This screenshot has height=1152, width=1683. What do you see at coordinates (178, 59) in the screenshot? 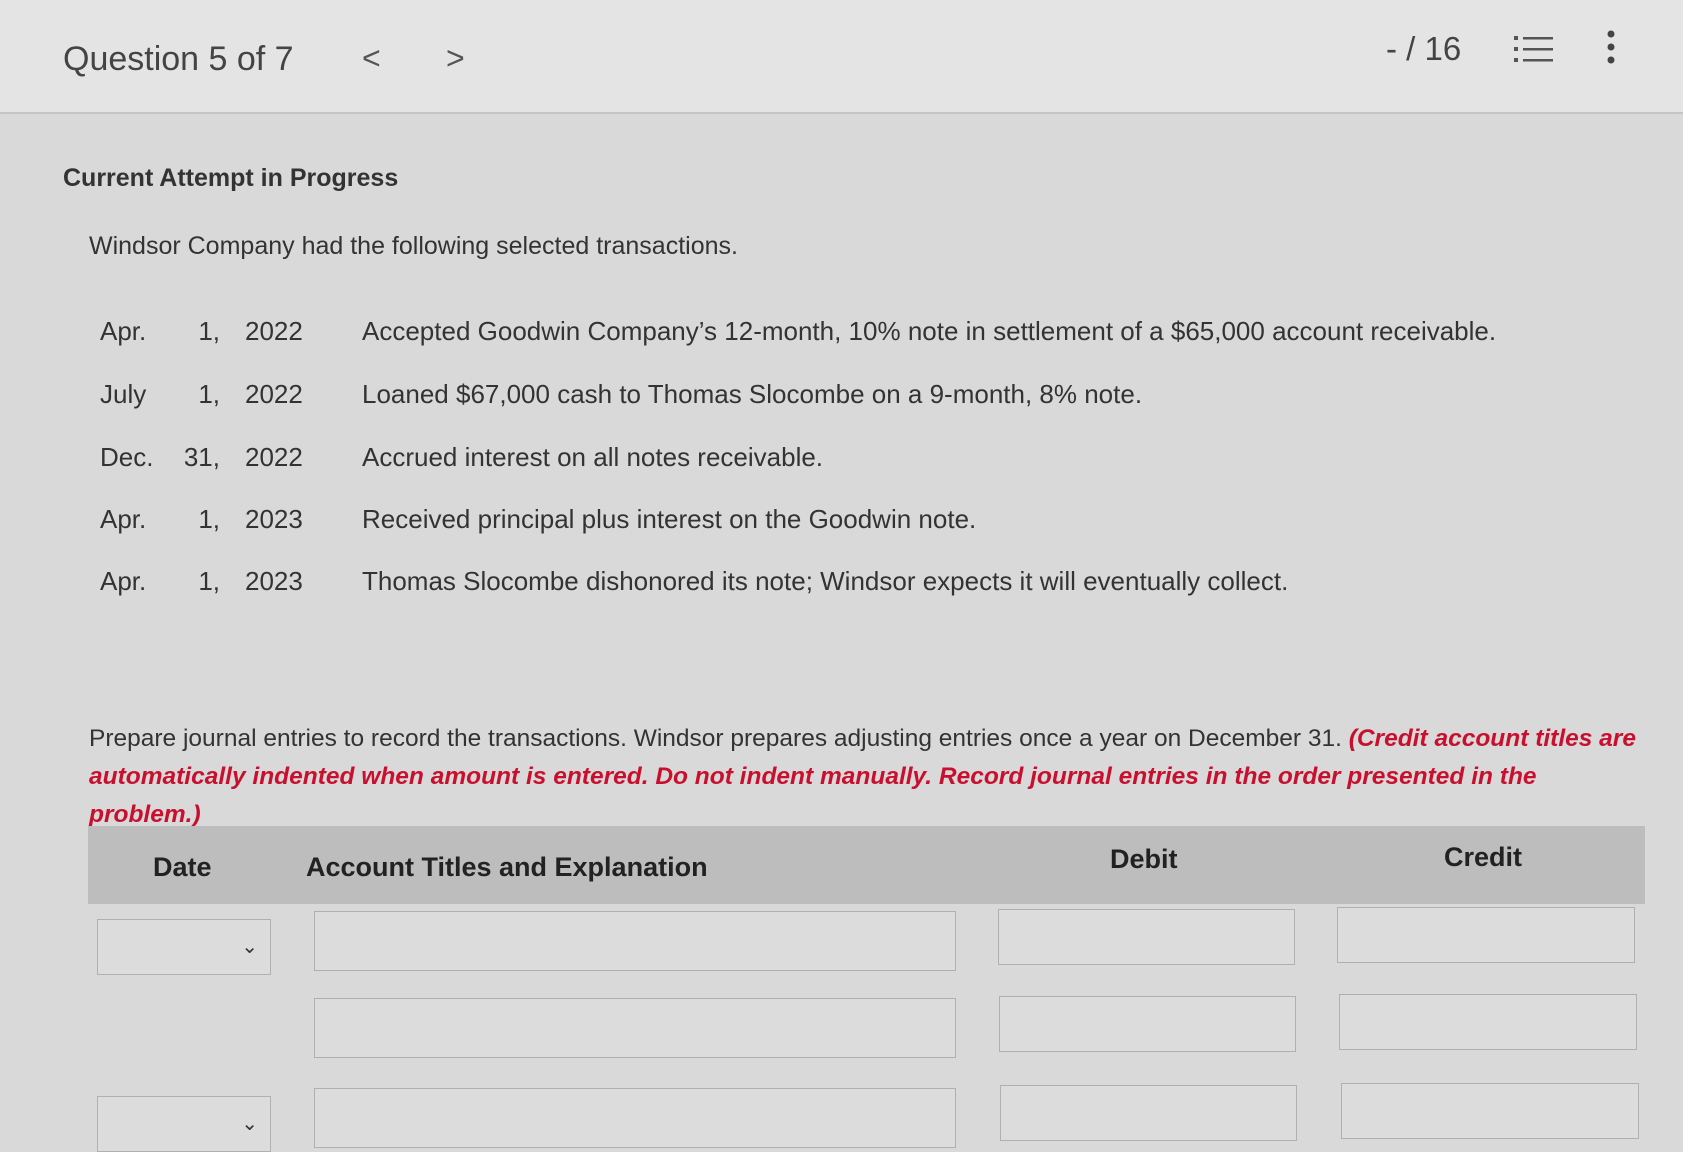
I see `question-counter: Question 5 of 7` at bounding box center [178, 59].